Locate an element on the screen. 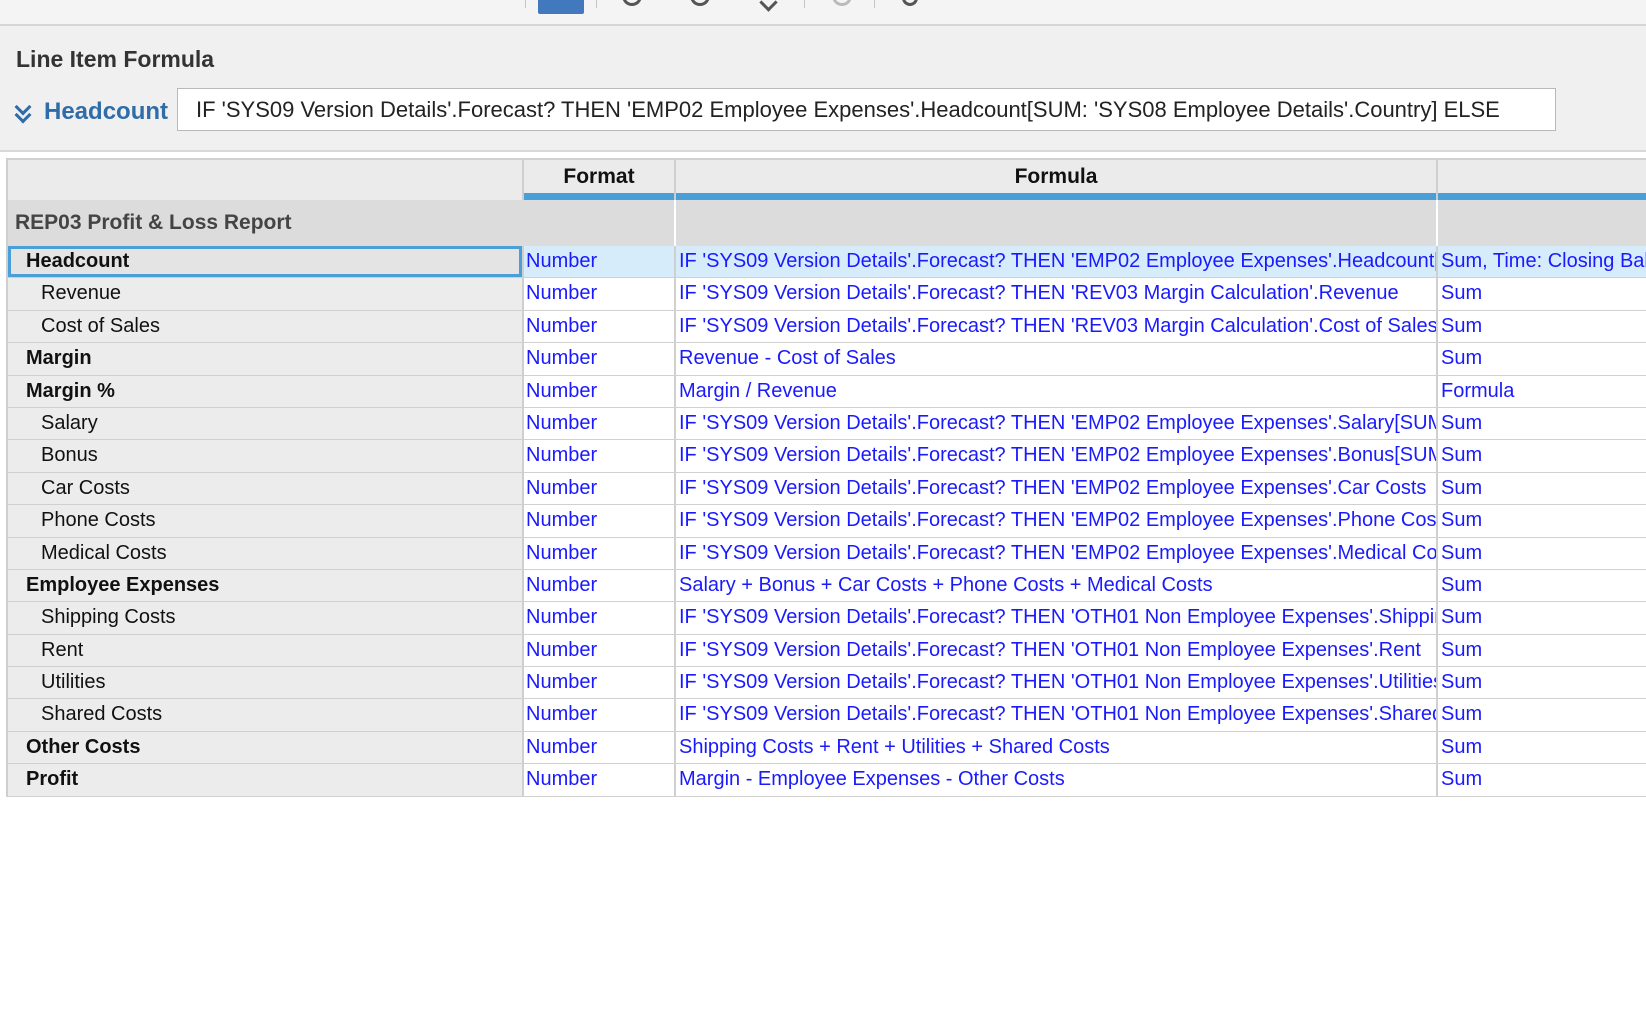  line-item-name: Margin % is located at coordinates (265, 391).